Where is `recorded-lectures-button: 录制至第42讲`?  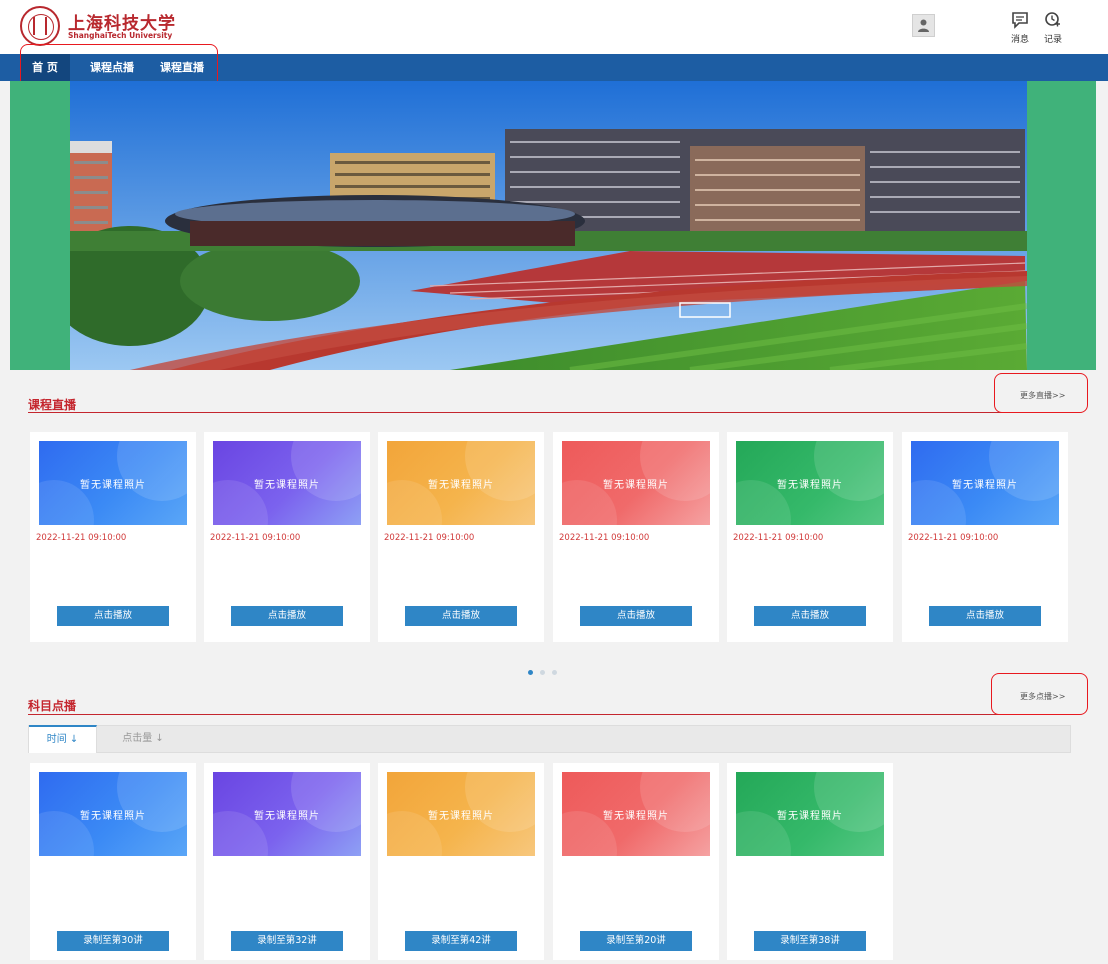
recorded-lectures-button: 录制至第42讲 is located at coordinates (461, 941).